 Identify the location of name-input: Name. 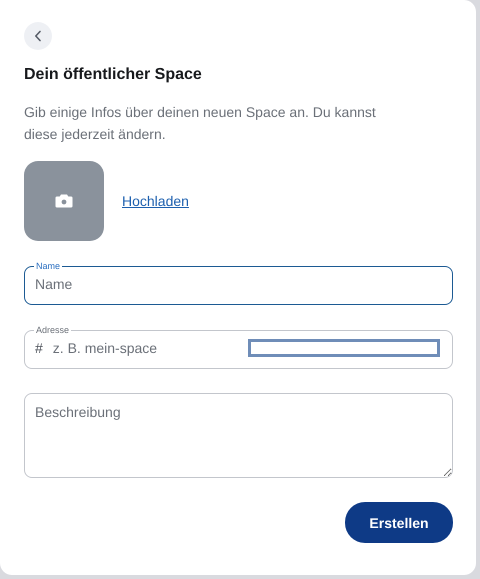
(238, 284).